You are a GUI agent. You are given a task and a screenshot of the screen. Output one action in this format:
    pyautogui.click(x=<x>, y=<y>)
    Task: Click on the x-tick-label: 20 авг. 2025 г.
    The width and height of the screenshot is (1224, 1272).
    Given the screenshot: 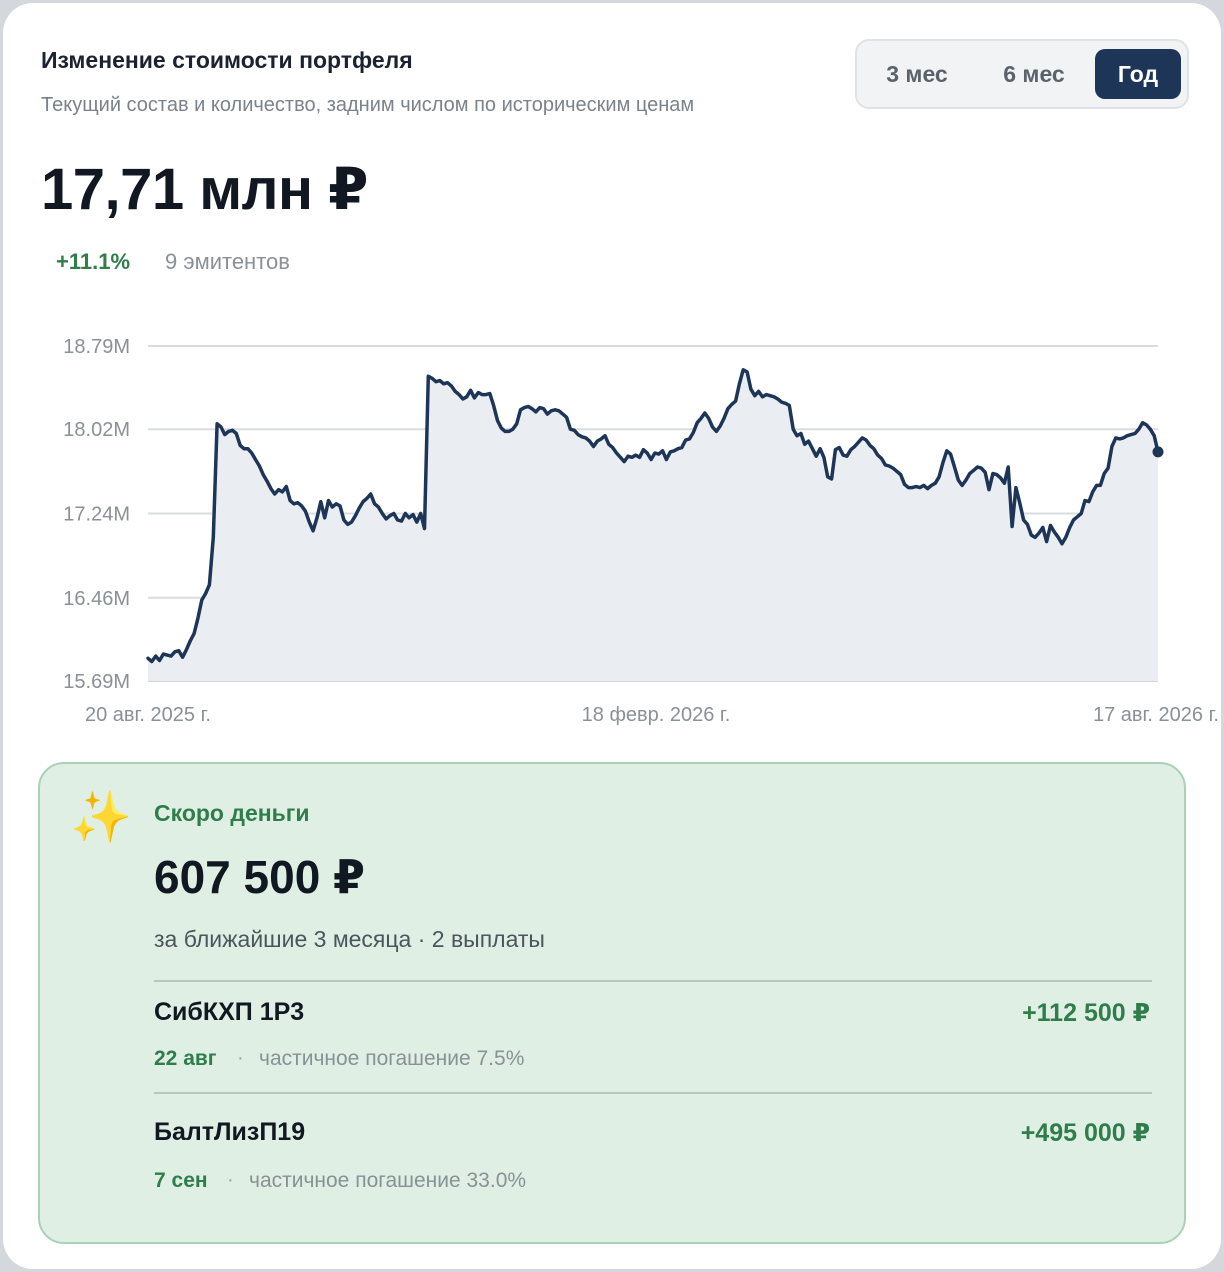 What is the action you would take?
    pyautogui.click(x=148, y=715)
    